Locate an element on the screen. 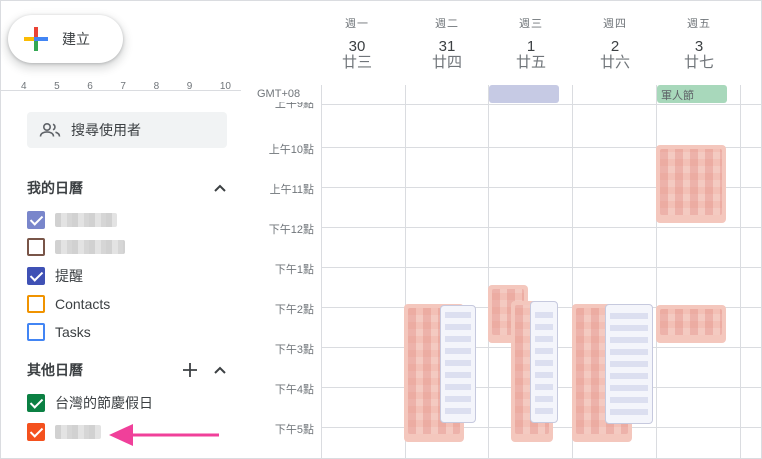 The width and height of the screenshot is (762, 459). day-number: 3 is located at coordinates (699, 47).